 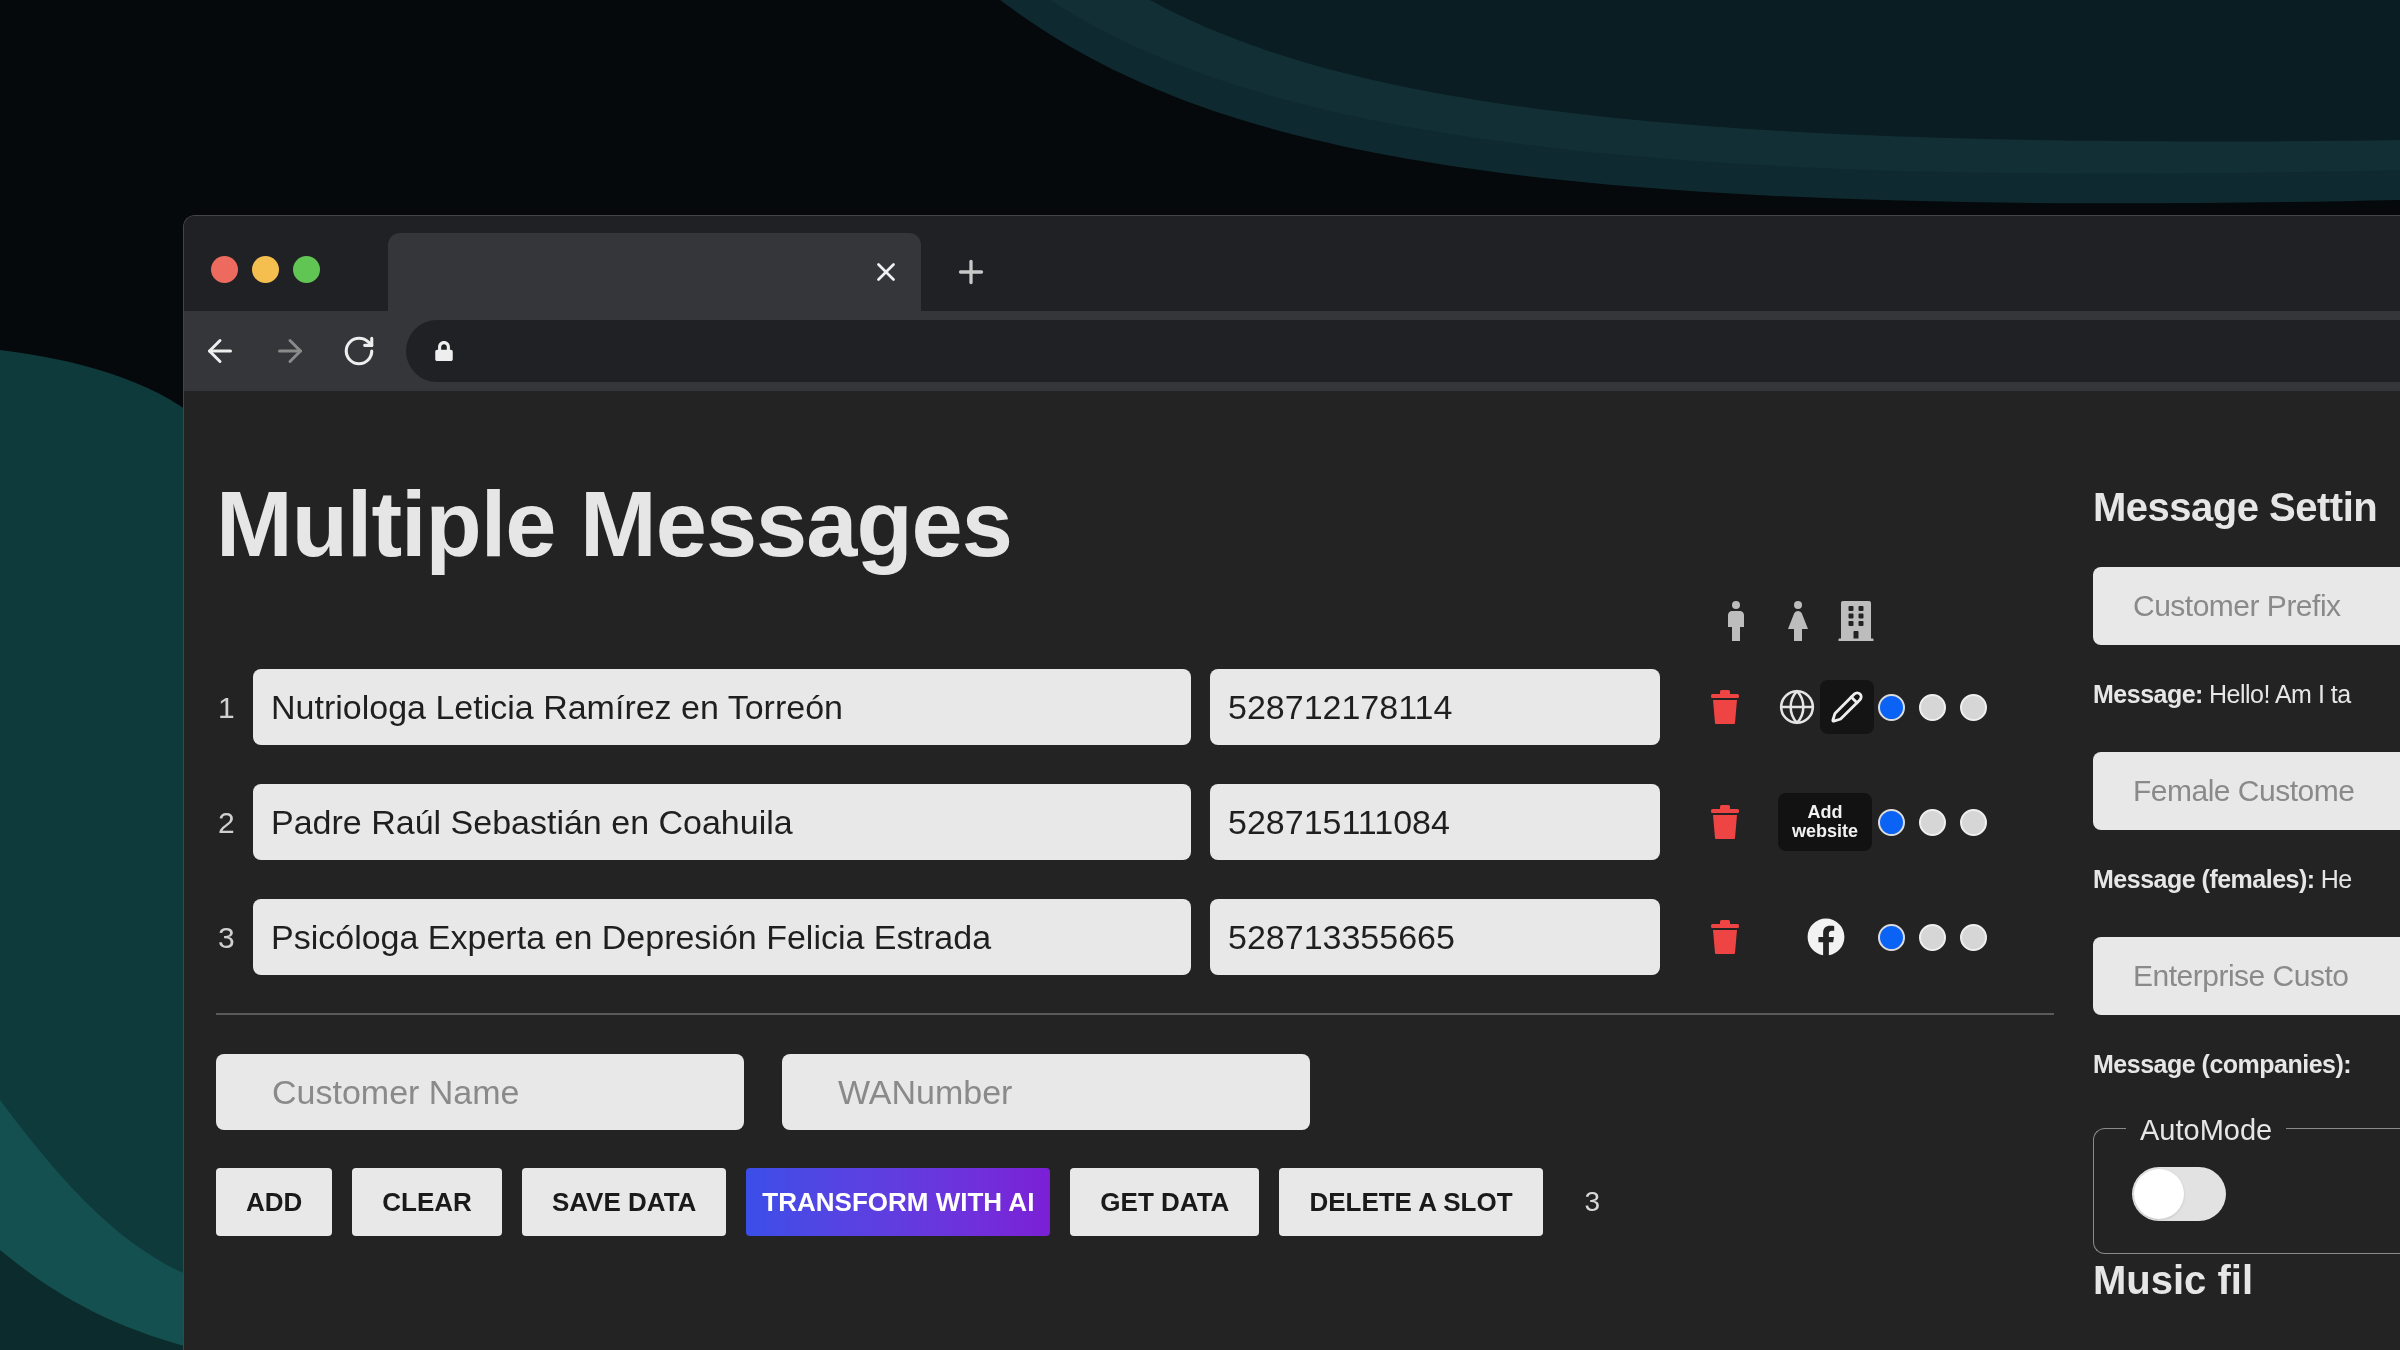 What do you see at coordinates (226, 707) in the screenshot?
I see `row-number: 1` at bounding box center [226, 707].